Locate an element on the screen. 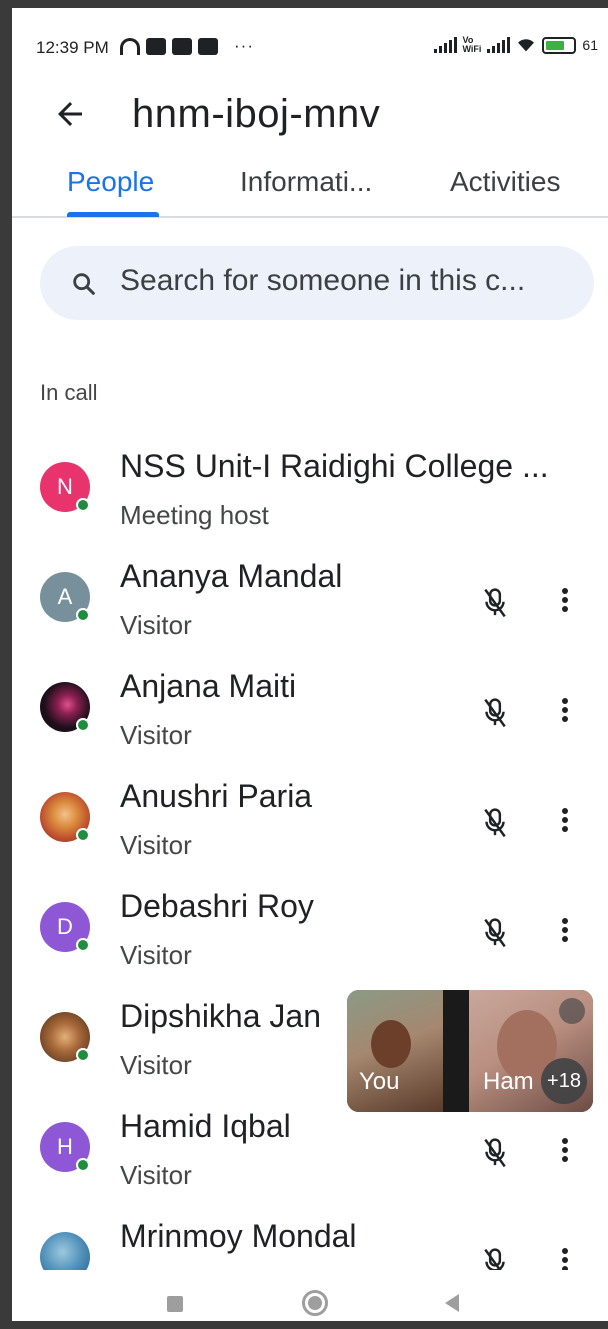 The width and height of the screenshot is (608, 1329). system-icons: Vo WiFi 61 is located at coordinates (515, 44).